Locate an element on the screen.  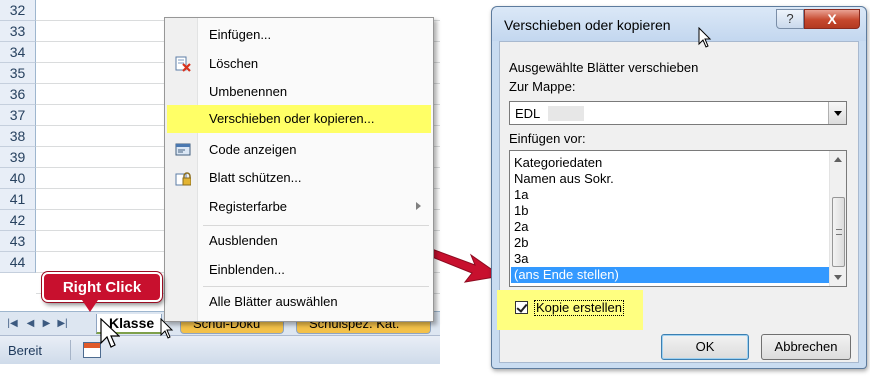
prev-sheet-button: ◀ is located at coordinates (30, 324).